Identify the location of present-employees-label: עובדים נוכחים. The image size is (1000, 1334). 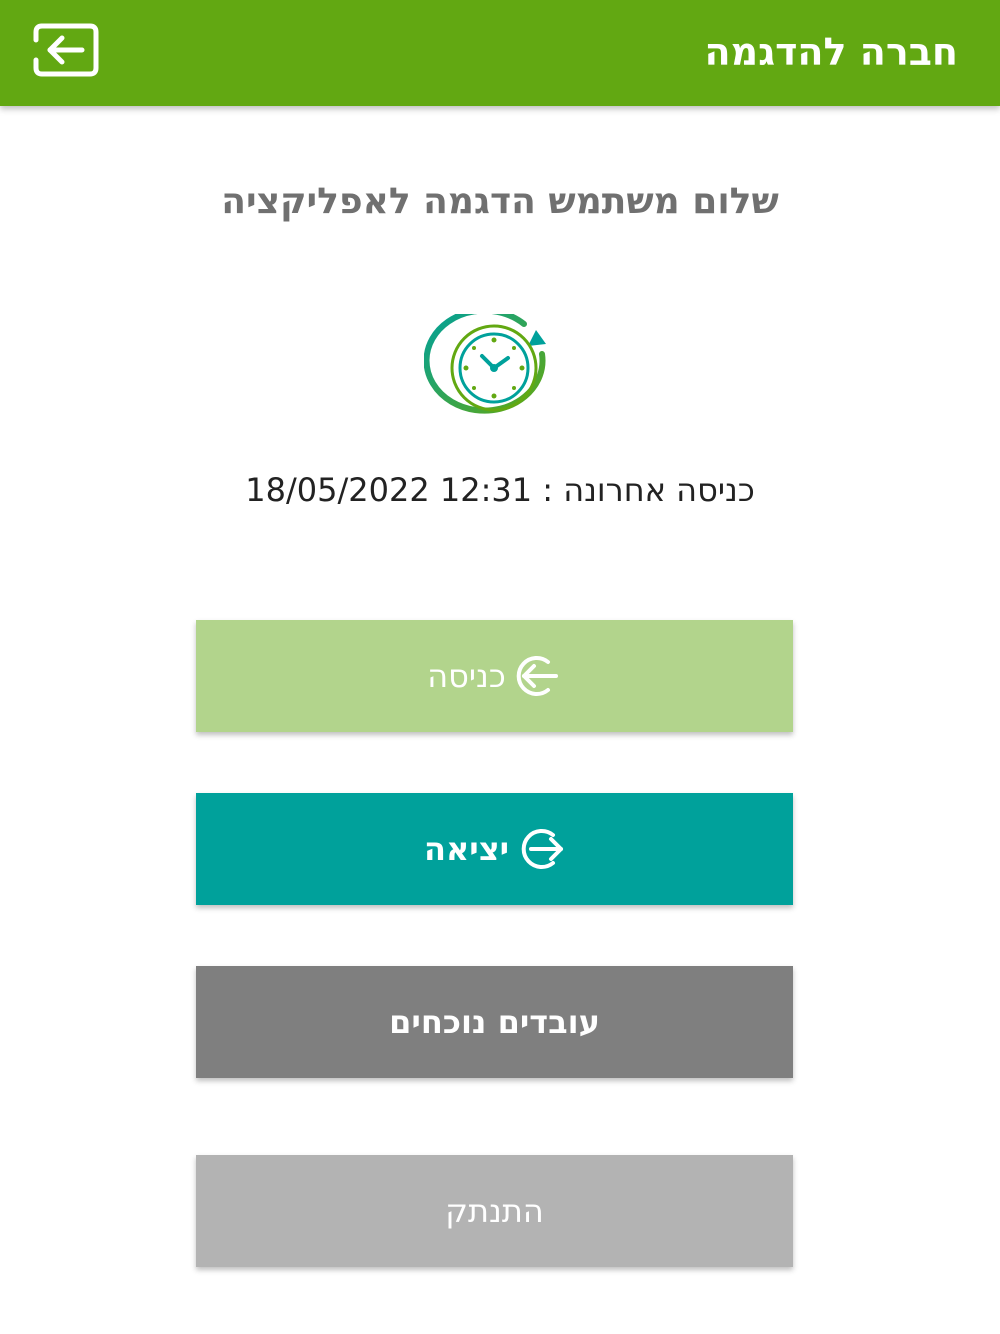
(494, 1022).